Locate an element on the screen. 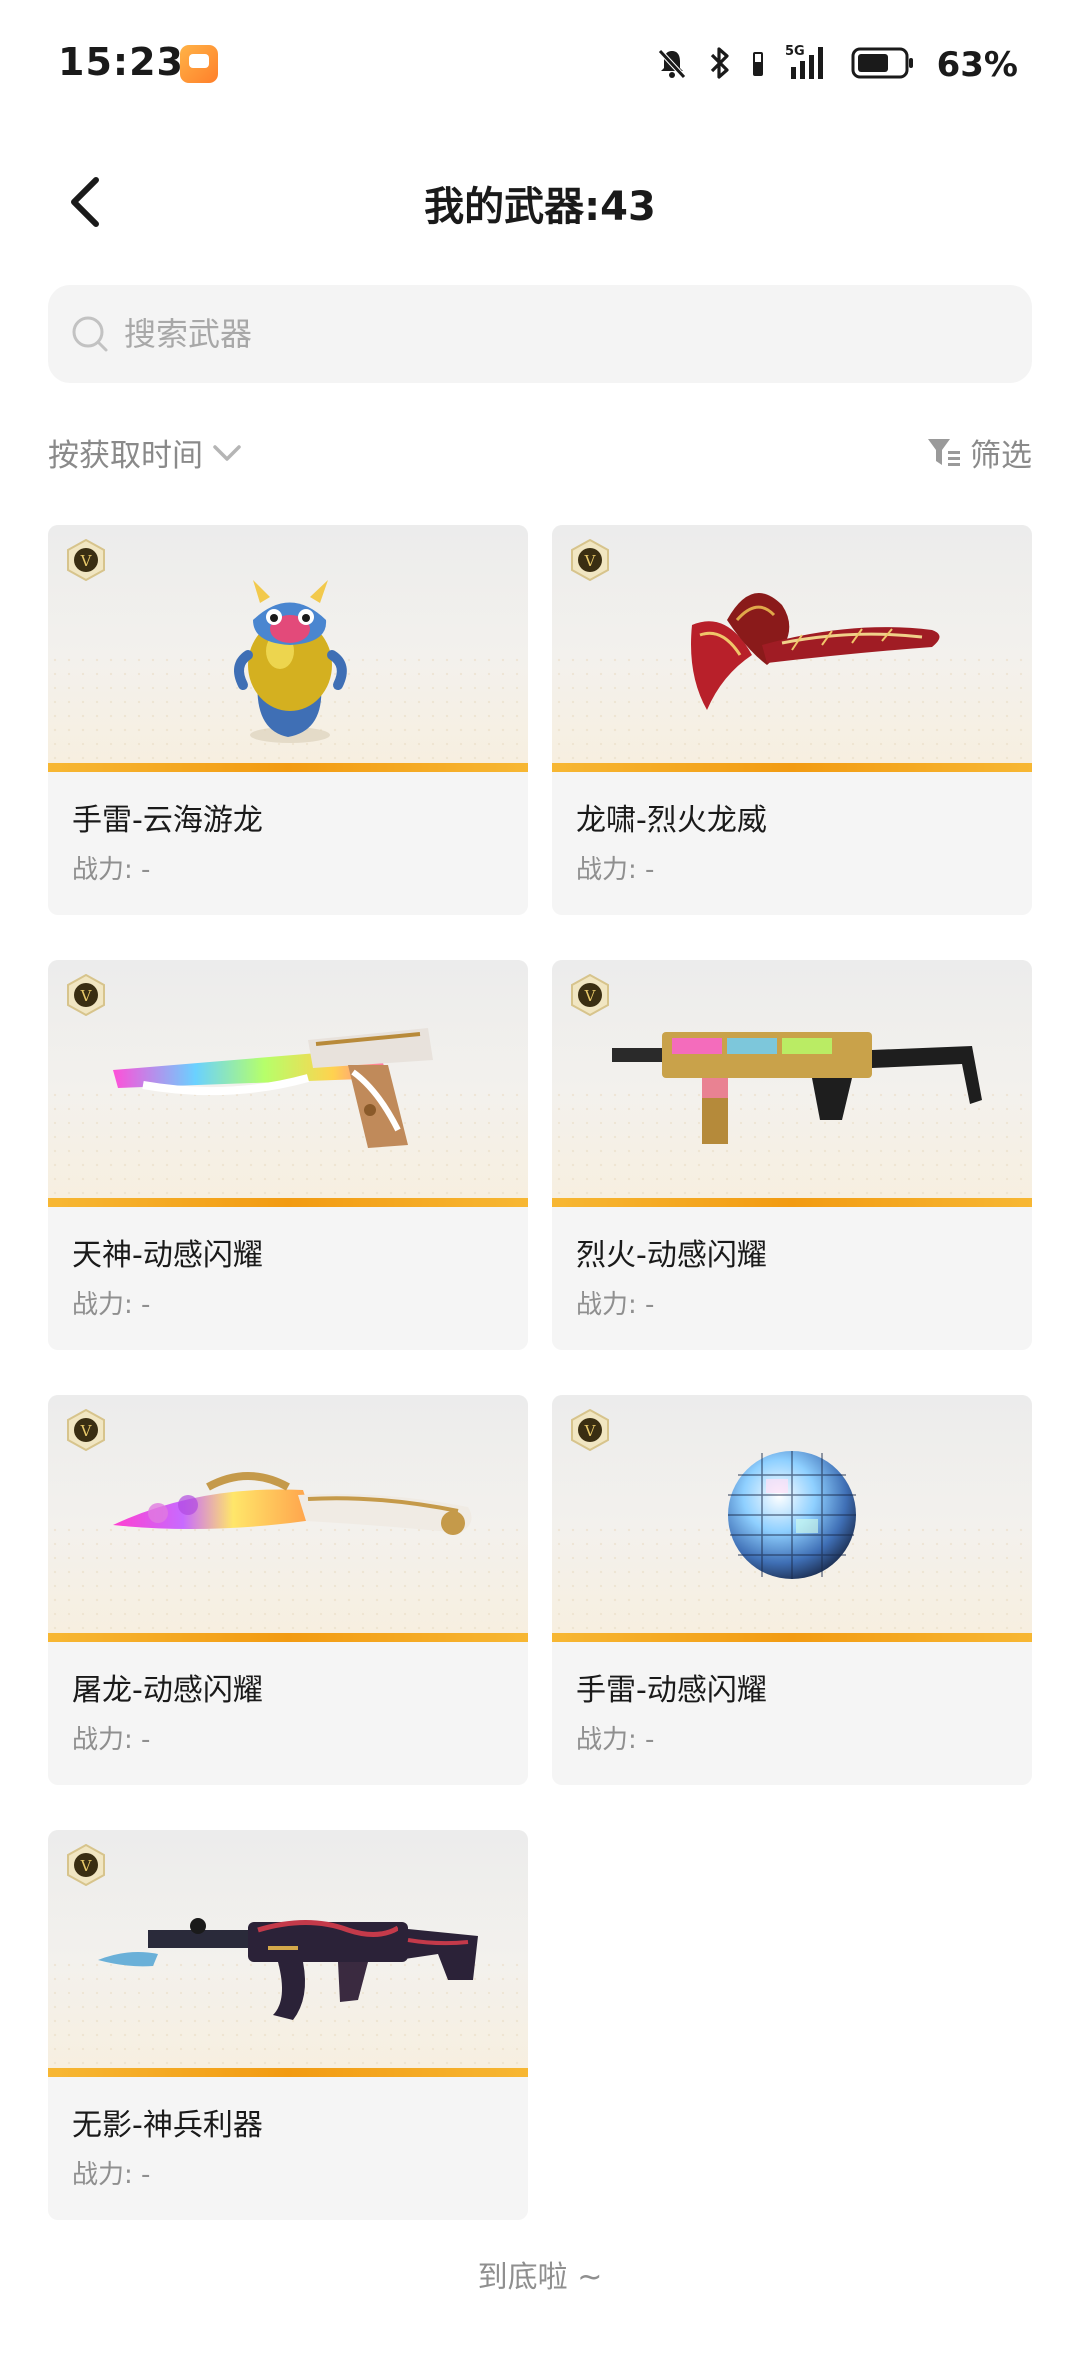 The width and height of the screenshot is (1080, 2375). weapon-name: 手雷-云海游龙 is located at coordinates (167, 820).